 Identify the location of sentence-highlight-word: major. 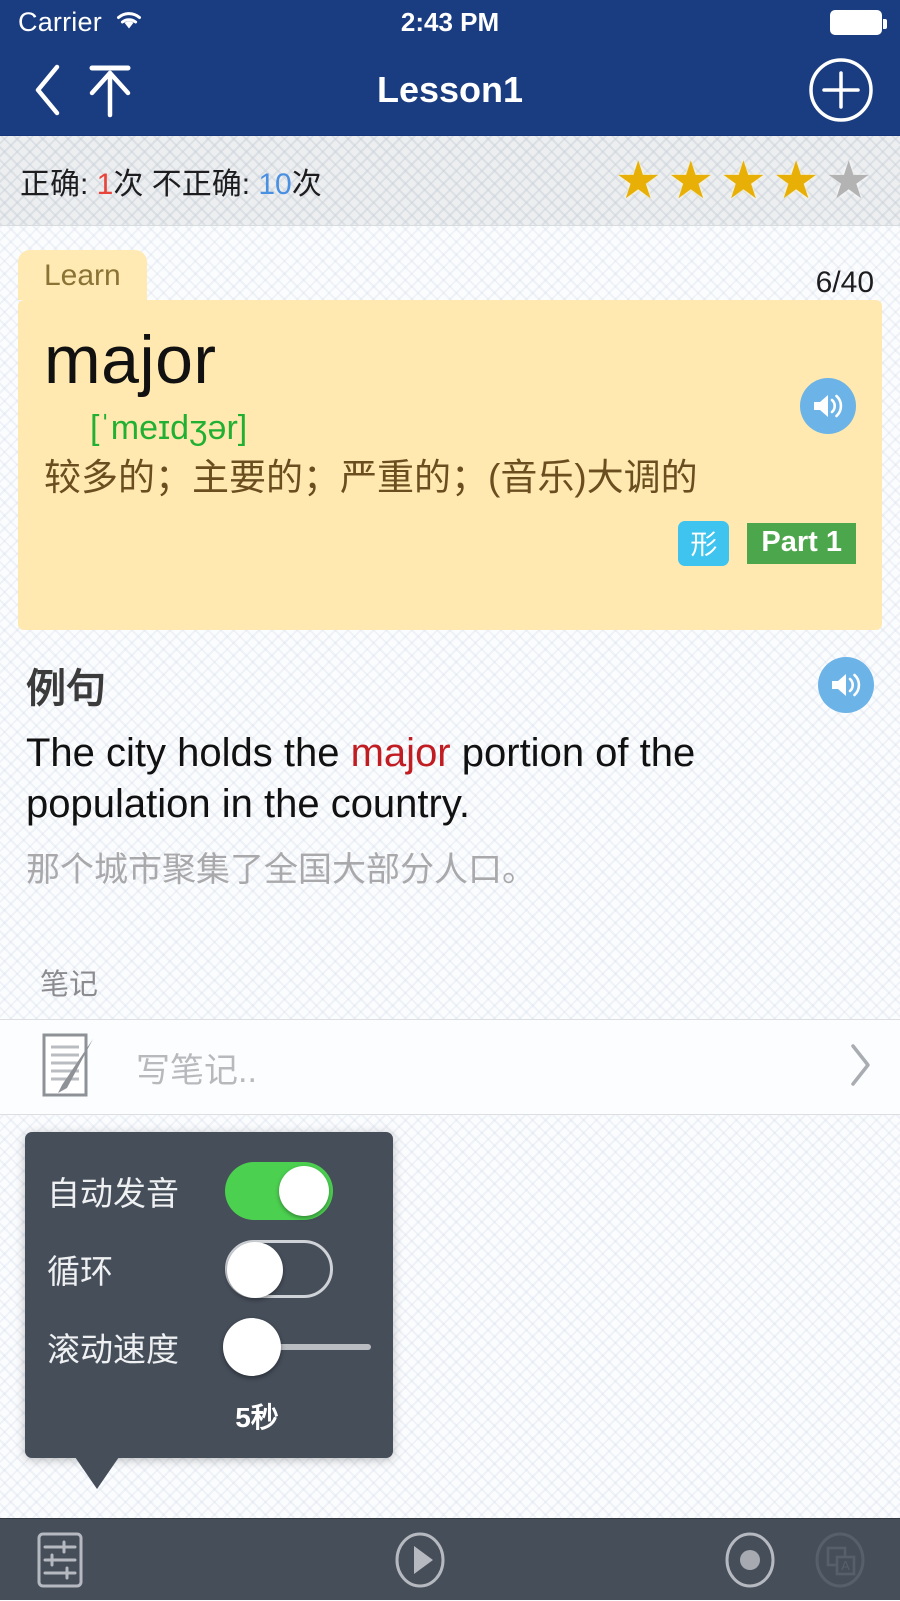
(400, 753).